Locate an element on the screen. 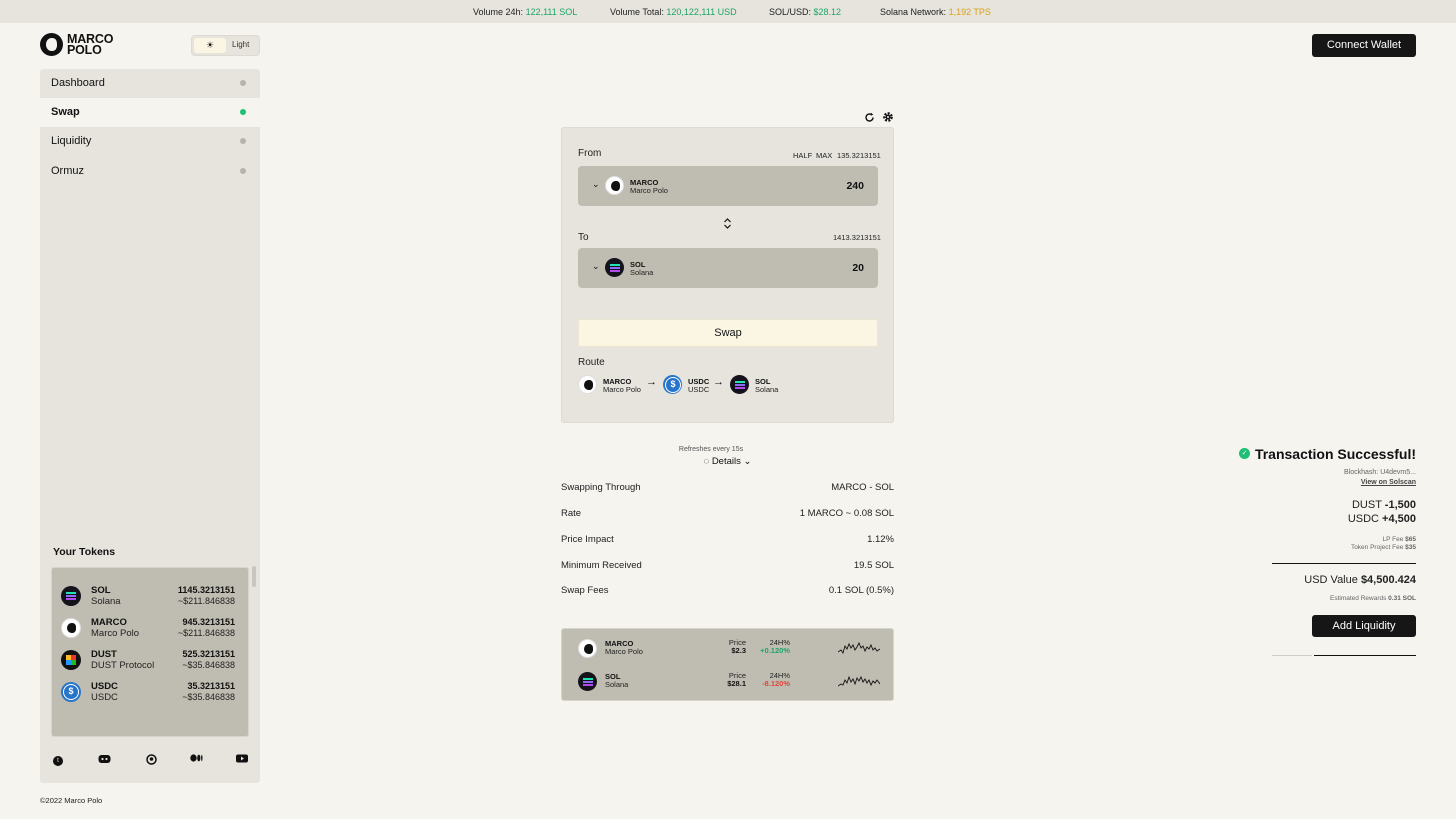 This screenshot has width=1456, height=819. sidebar-item-swap: Swap is located at coordinates (150, 112).